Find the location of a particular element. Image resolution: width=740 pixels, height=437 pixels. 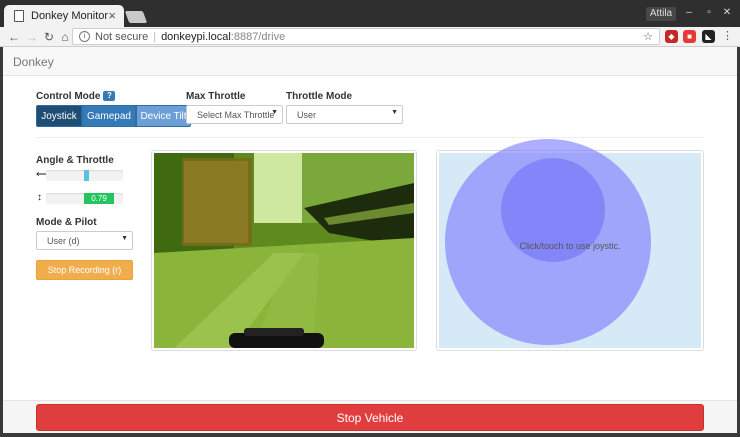

menu-kebab-icon: ⋮ is located at coordinates (727, 36).